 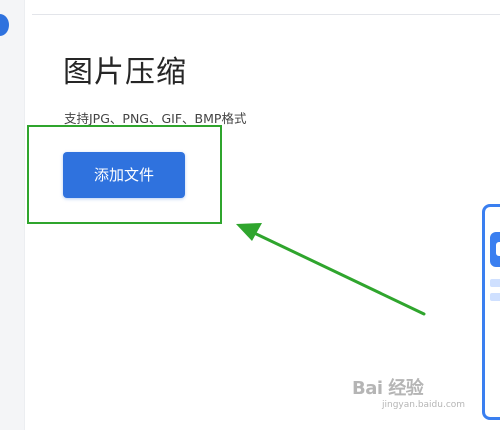 I want to click on phone-illustration, so click(x=491, y=312).